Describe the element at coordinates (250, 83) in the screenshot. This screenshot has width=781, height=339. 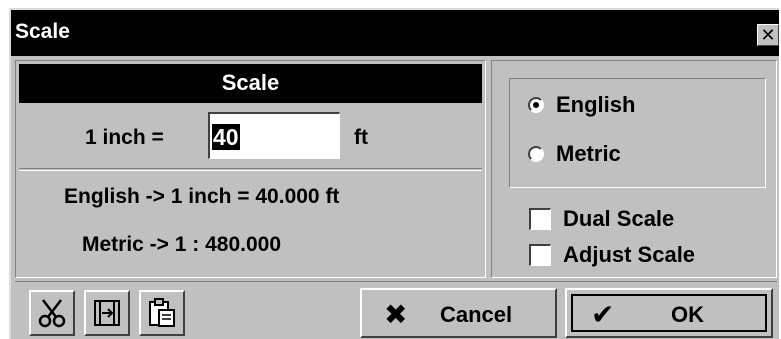
I see `scale-section-header: Scale` at that location.